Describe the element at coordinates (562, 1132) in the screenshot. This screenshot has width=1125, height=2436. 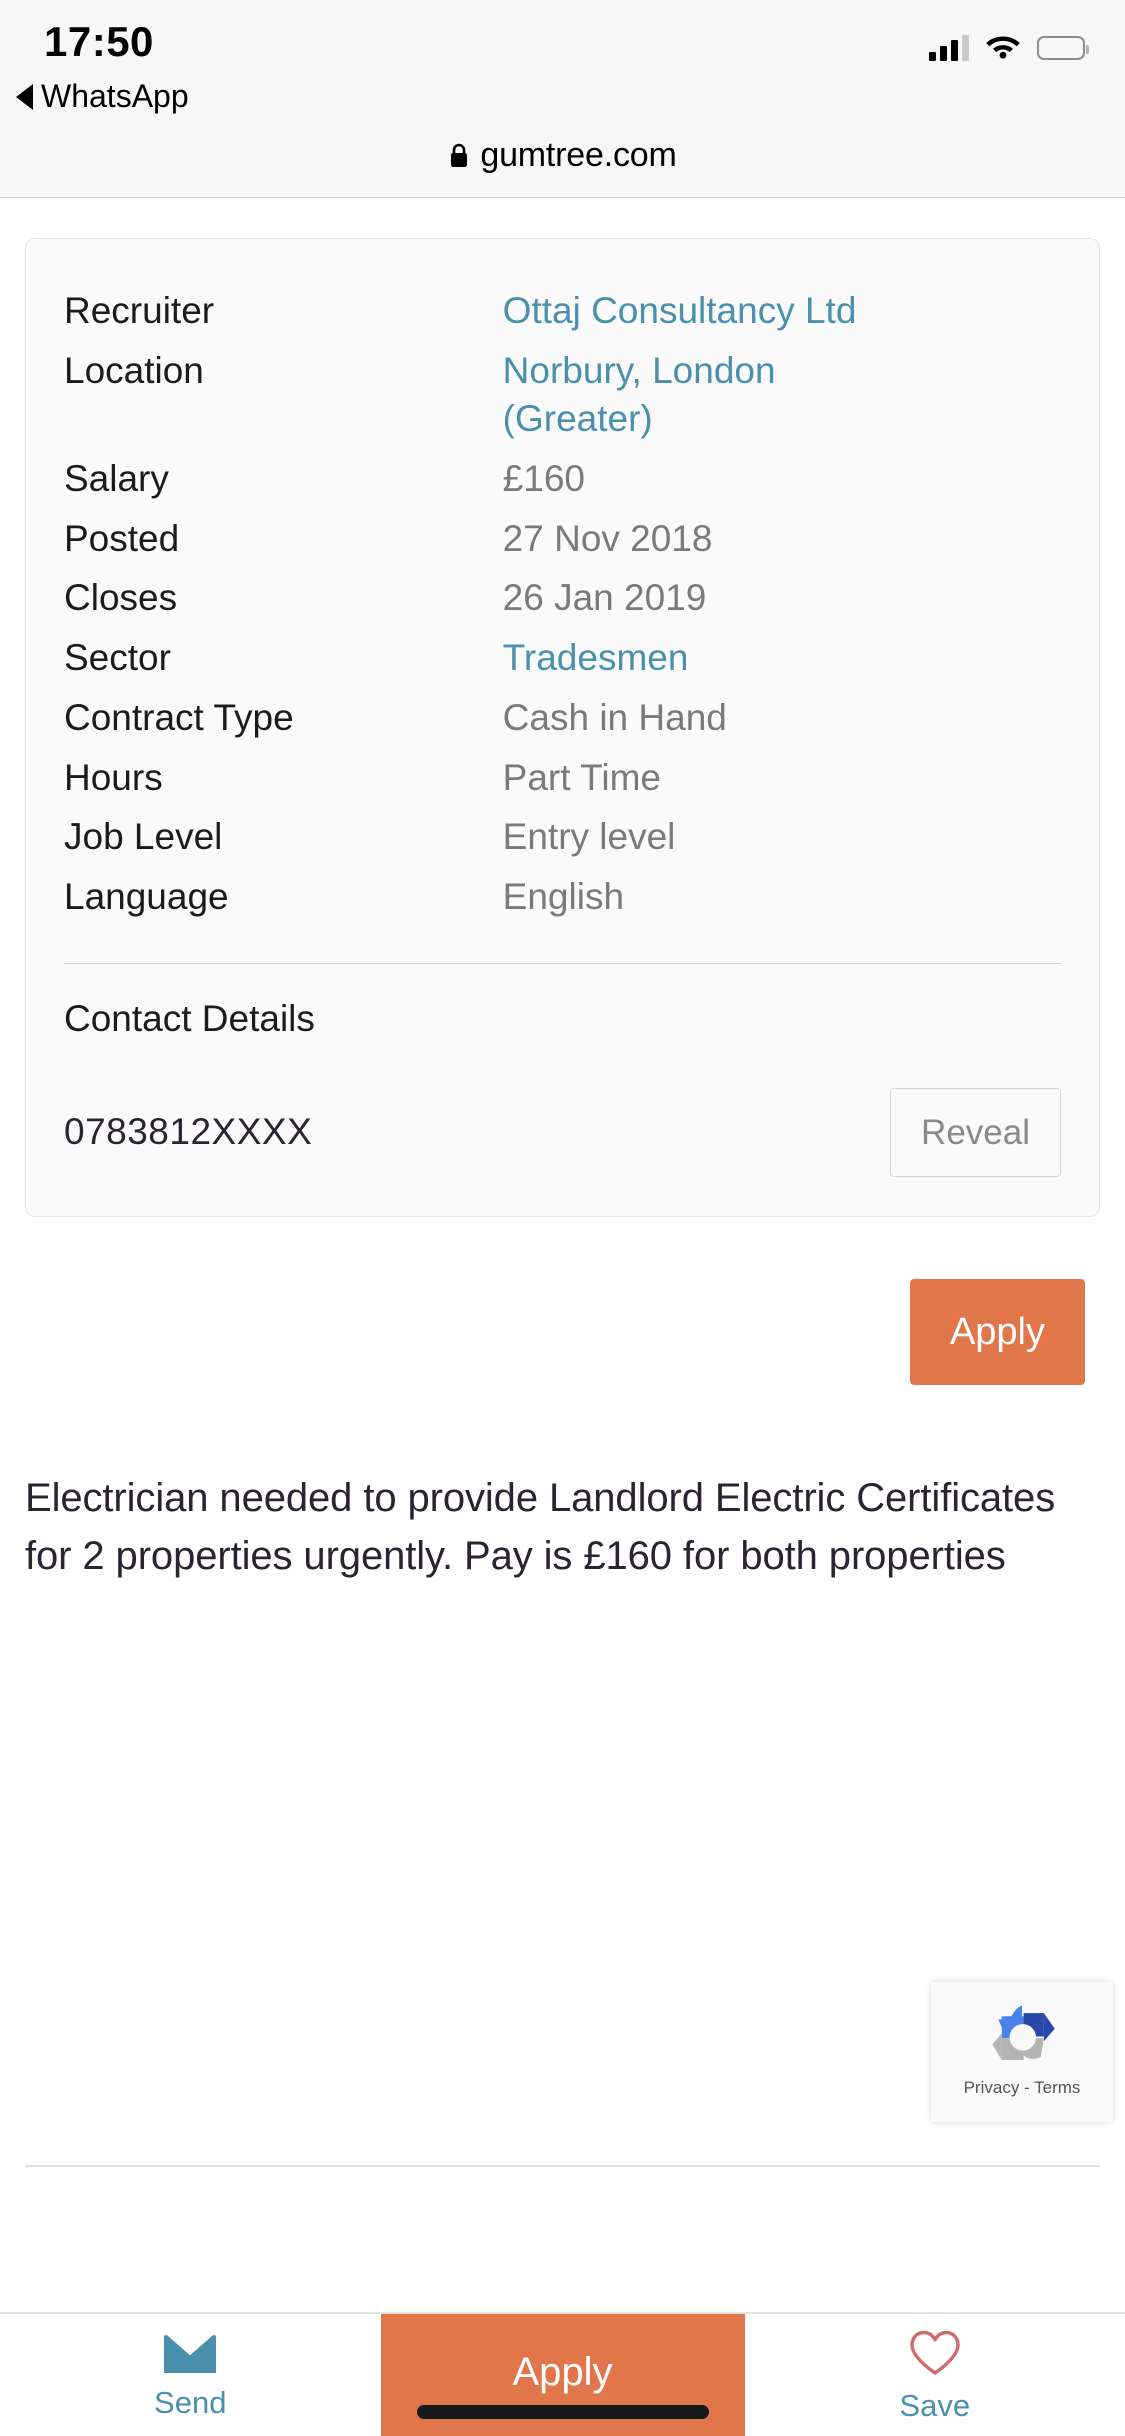
I see `contact-details-row: 0783812XXXX Reveal` at that location.